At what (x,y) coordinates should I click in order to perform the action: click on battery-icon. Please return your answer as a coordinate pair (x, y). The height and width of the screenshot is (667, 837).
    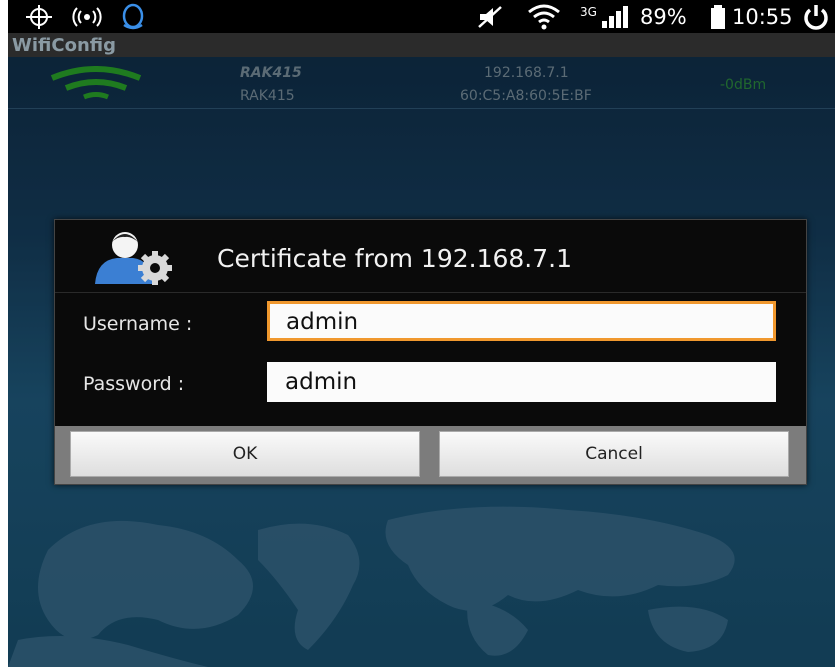
    Looking at the image, I should click on (718, 16).